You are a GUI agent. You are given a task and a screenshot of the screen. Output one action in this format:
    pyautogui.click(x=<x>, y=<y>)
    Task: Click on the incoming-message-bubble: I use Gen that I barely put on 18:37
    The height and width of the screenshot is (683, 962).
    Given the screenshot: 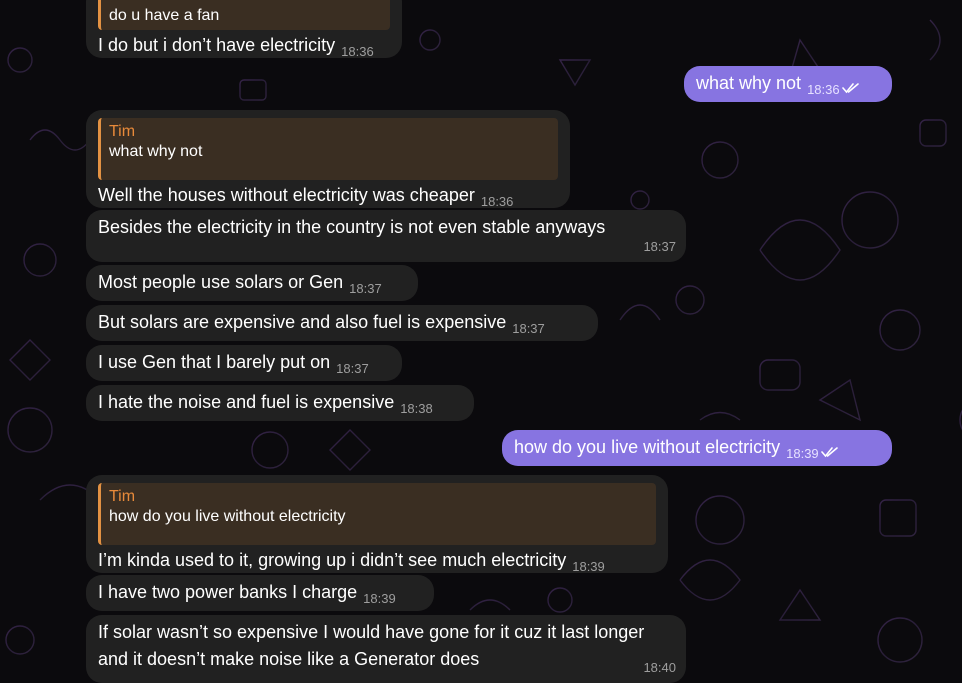 What is the action you would take?
    pyautogui.click(x=244, y=363)
    